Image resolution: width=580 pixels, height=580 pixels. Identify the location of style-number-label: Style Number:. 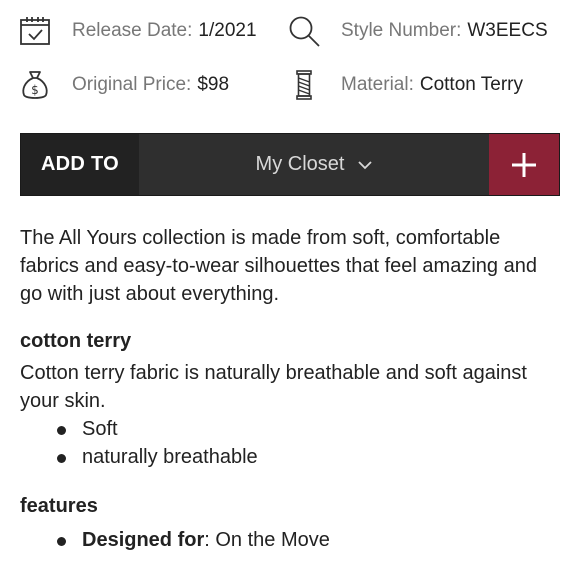
(401, 30).